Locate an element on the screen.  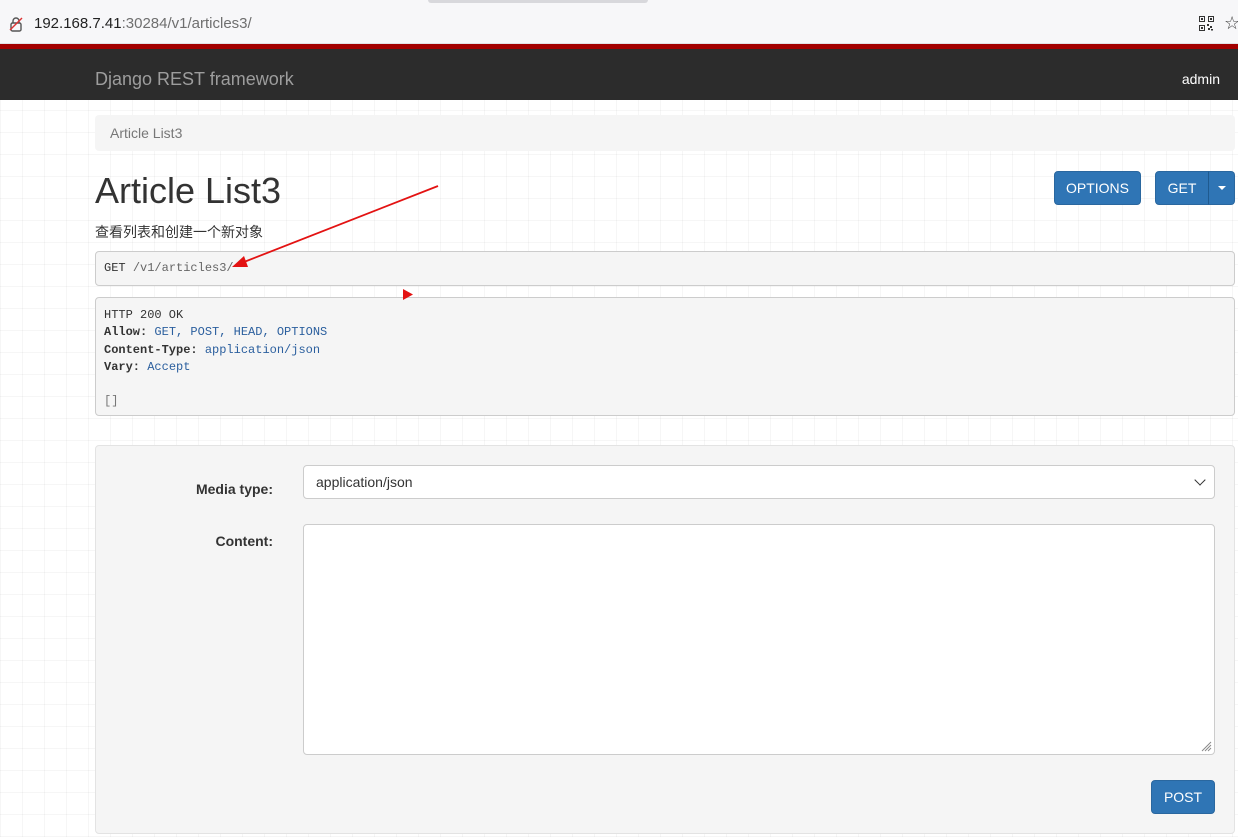
browser-tab-indicator is located at coordinates (538, 1).